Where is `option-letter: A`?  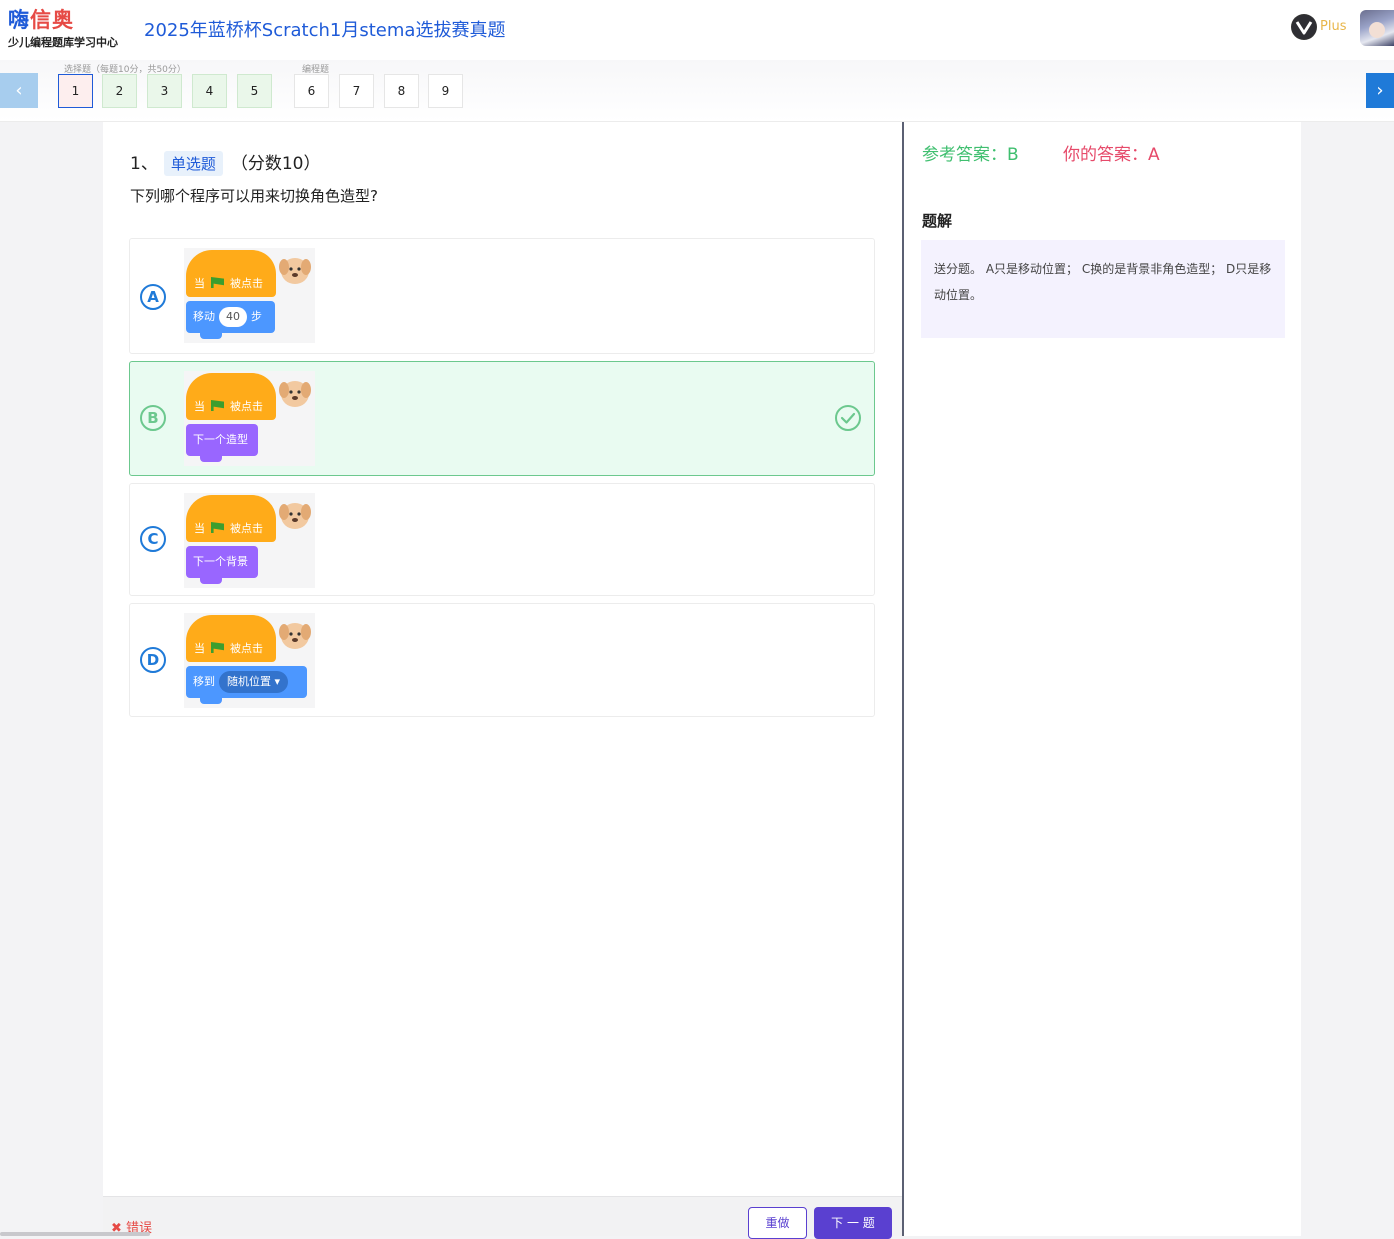
option-letter: A is located at coordinates (153, 297).